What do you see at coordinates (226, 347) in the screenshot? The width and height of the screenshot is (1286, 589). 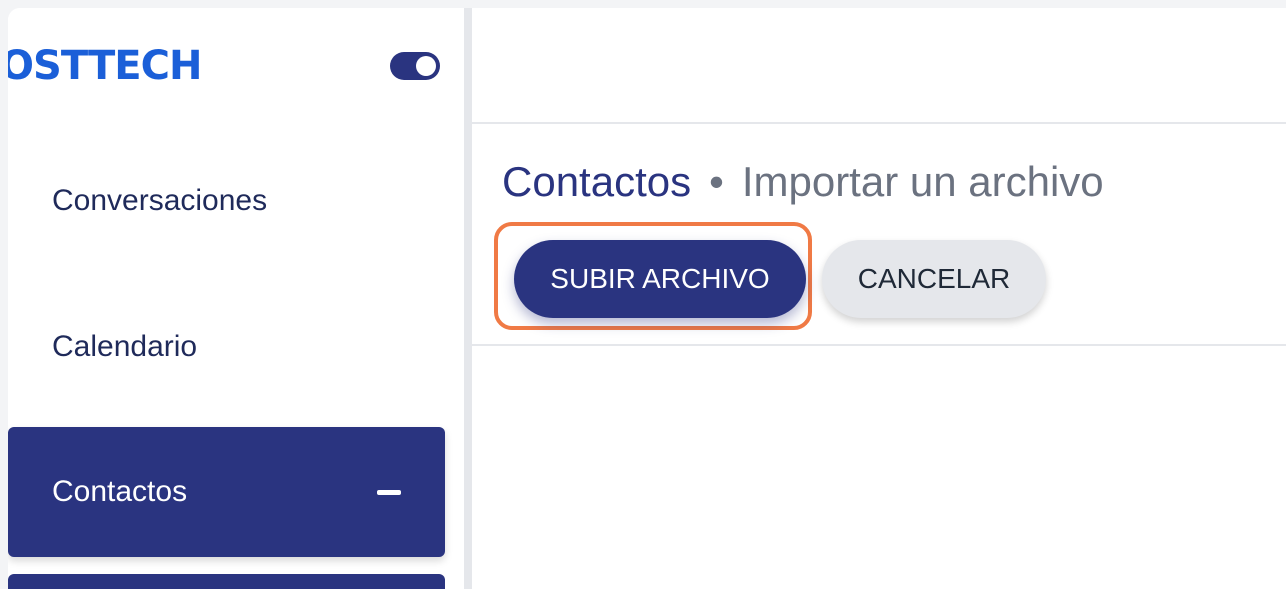 I see `sidebar-item-calendario: Calendario` at bounding box center [226, 347].